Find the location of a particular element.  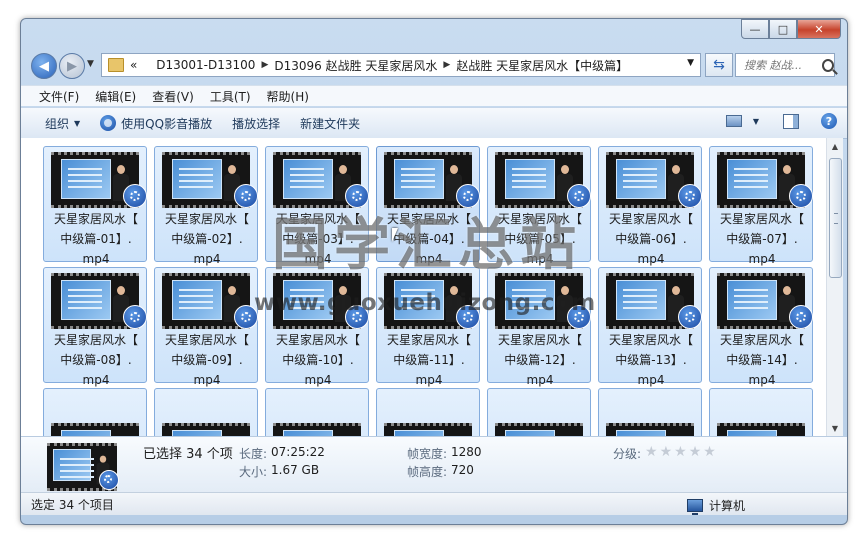

frame-width-value: 1280 is located at coordinates (466, 452).